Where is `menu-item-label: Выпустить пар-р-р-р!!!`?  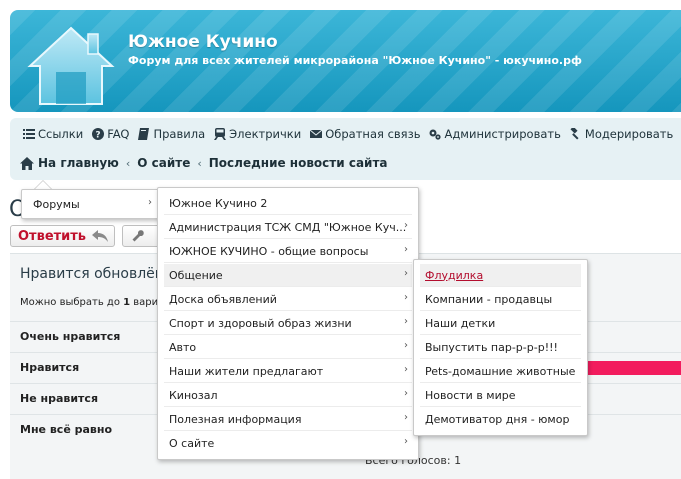
menu-item-label: Выпустить пар-р-р-р!!! is located at coordinates (491, 347).